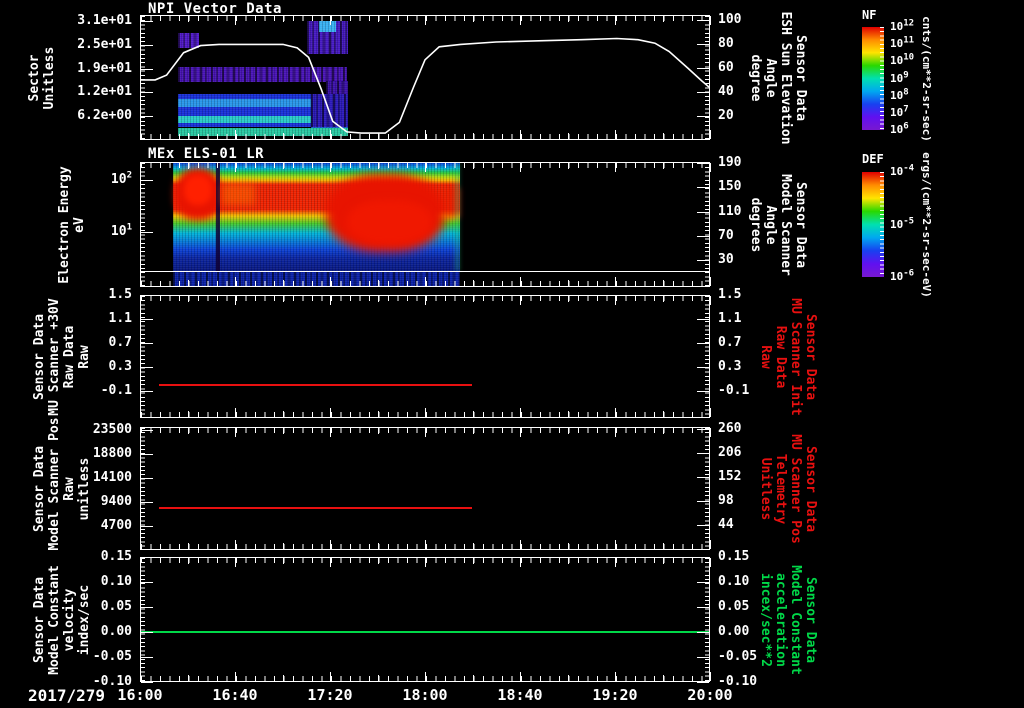 The height and width of the screenshot is (708, 1024). Describe the element at coordinates (72, 224) in the screenshot. I see `axis-title-left-els: Electron Energy eV` at that location.